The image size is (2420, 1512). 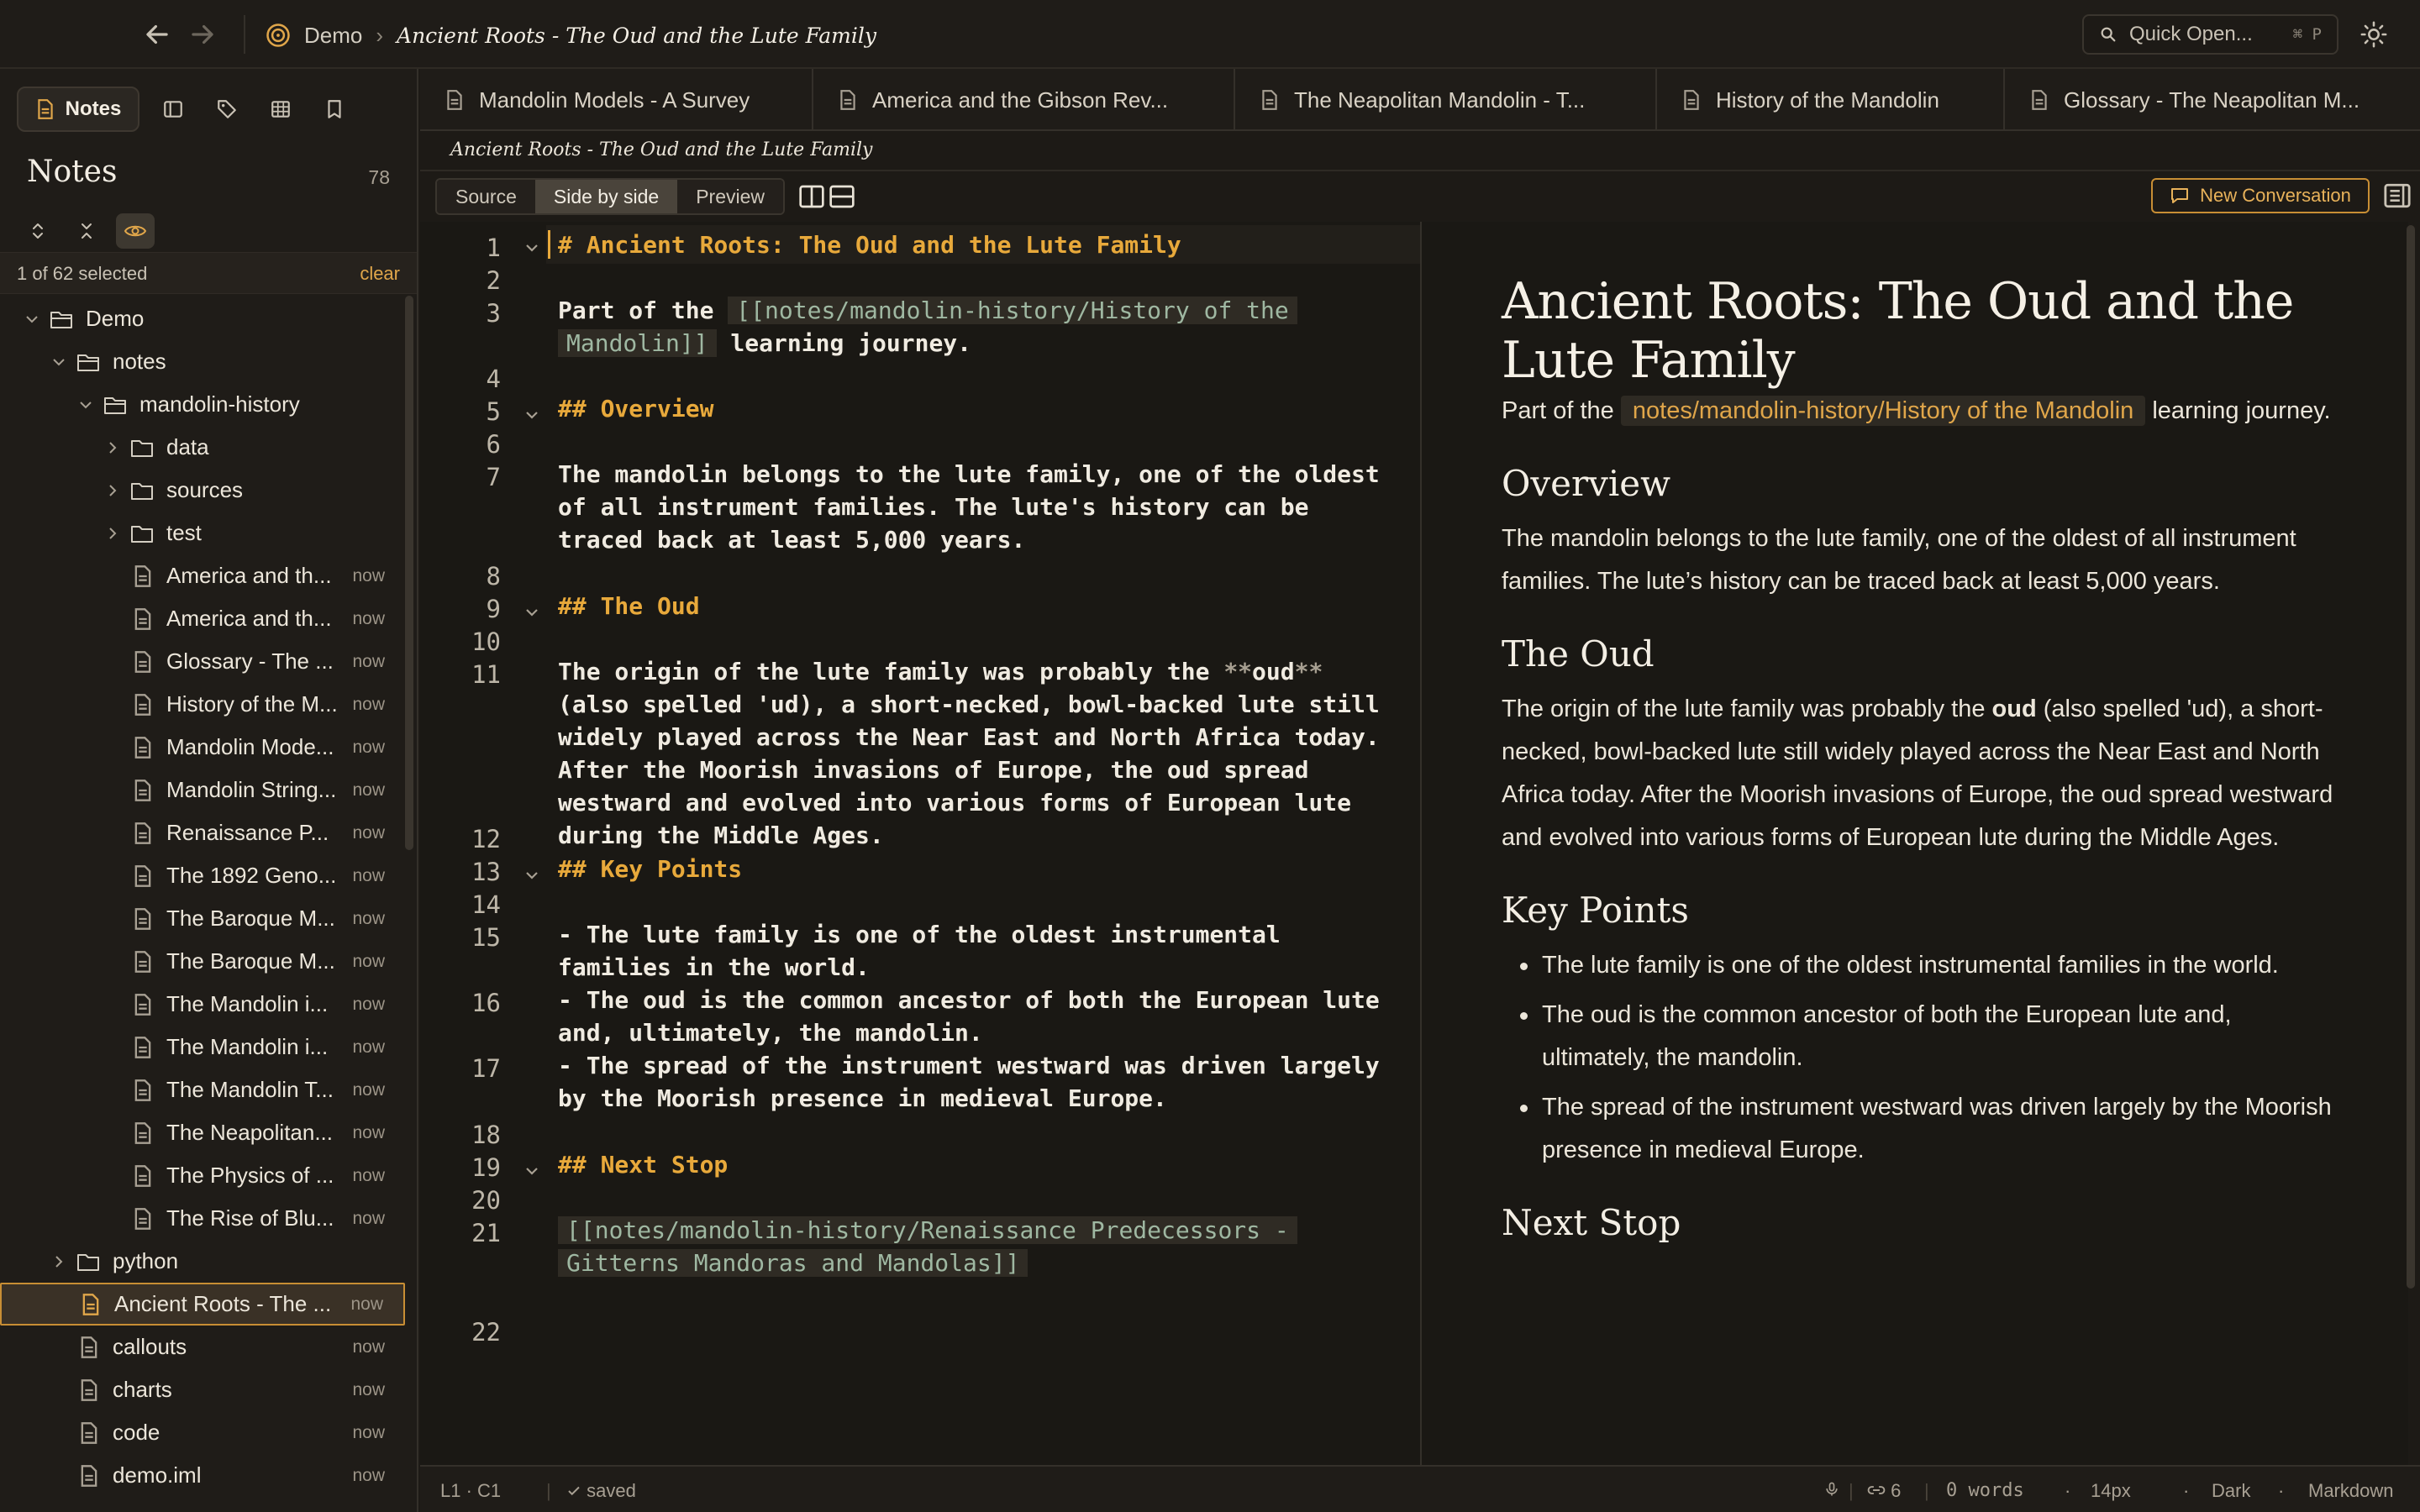 I want to click on tree-file-item: code now, so click(x=202, y=1432).